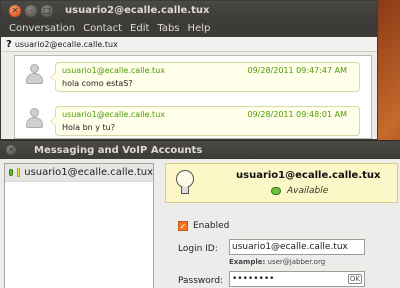 This screenshot has width=400, height=288. I want to click on account-list-label: usuario1@ecalle.calle.tux, so click(88, 172).